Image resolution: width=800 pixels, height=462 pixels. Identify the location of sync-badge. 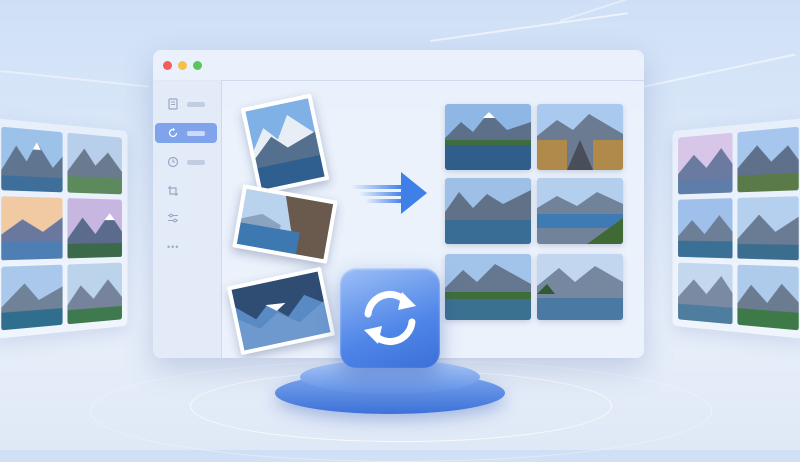
(390, 318).